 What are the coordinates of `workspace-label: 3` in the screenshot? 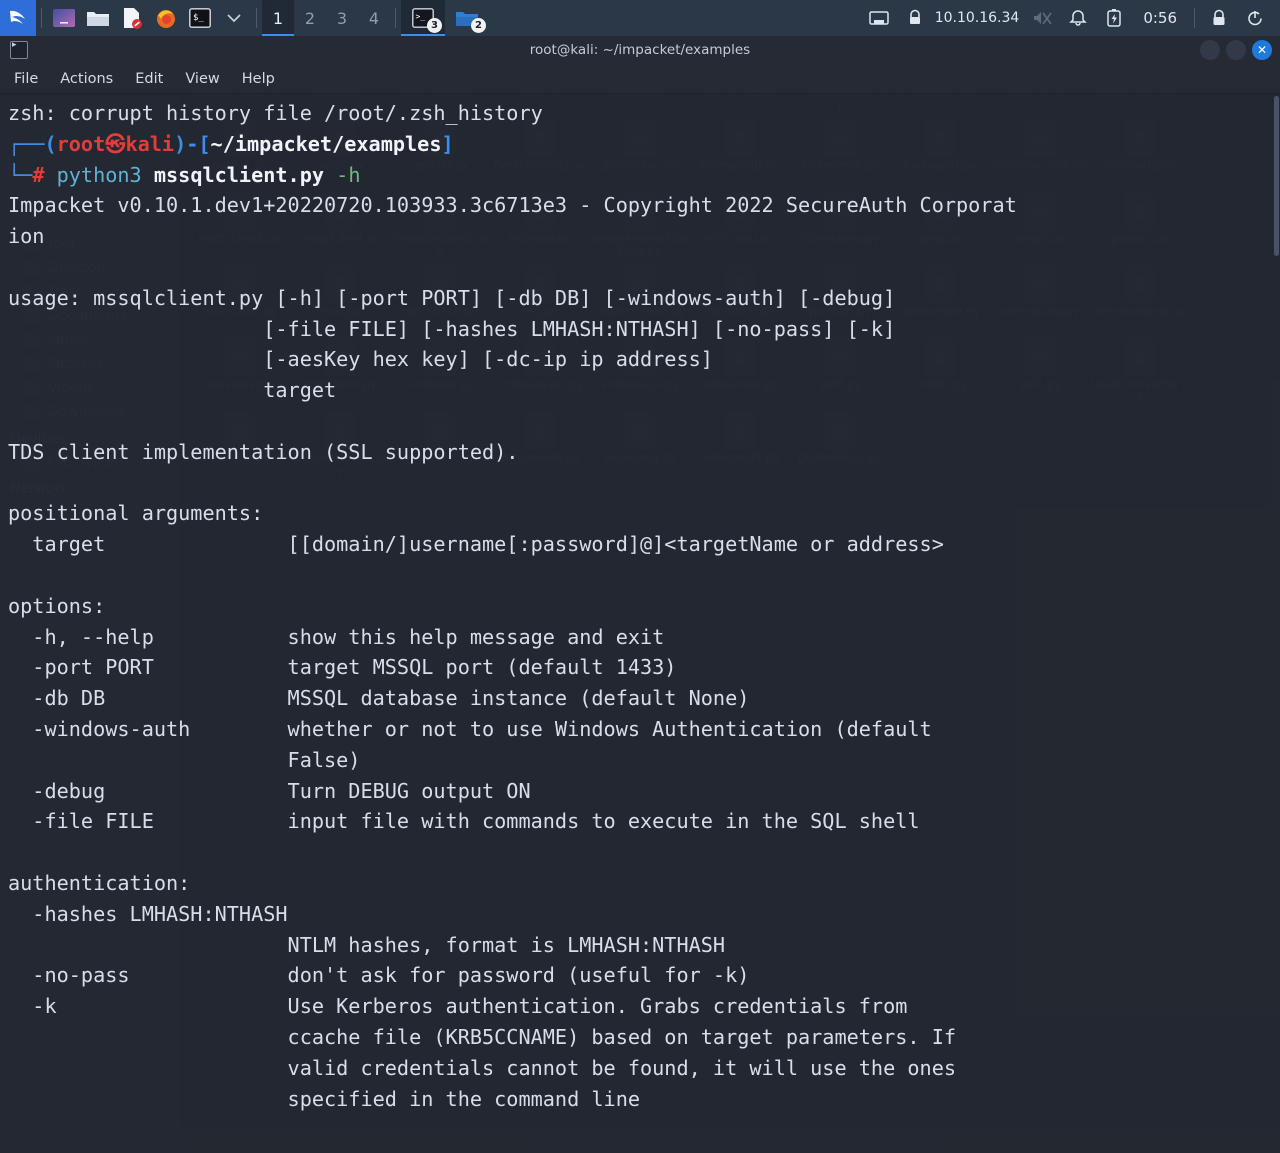 It's located at (342, 18).